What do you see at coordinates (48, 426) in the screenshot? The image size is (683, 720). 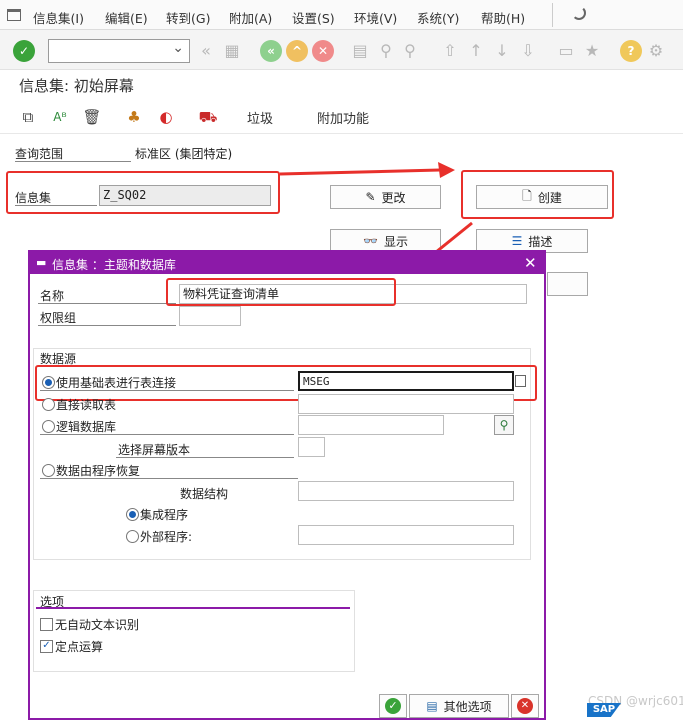 I see `radio-logical-db` at bounding box center [48, 426].